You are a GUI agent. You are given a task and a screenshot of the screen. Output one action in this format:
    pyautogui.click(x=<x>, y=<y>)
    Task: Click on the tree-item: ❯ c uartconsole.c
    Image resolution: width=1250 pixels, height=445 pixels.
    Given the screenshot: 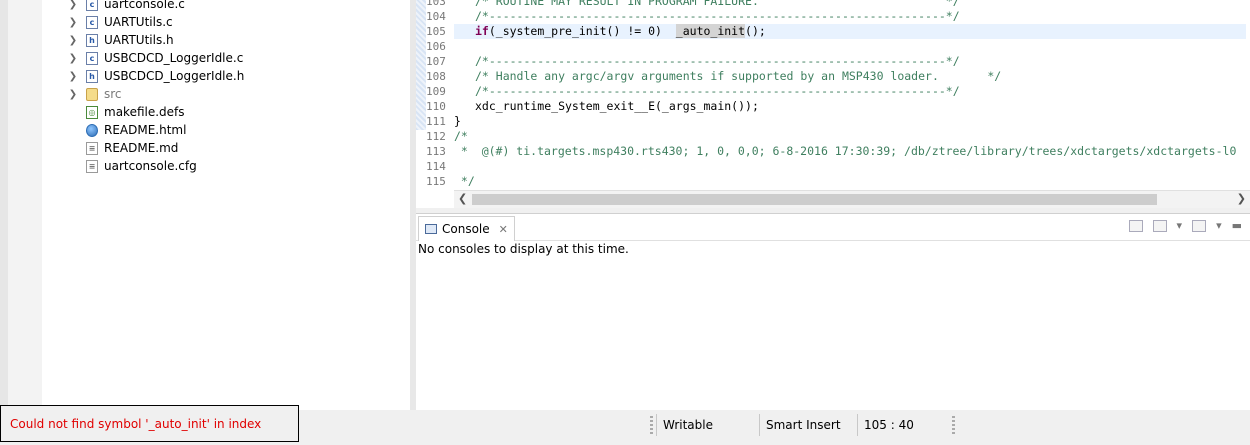 What is the action you would take?
    pyautogui.click(x=125, y=6)
    